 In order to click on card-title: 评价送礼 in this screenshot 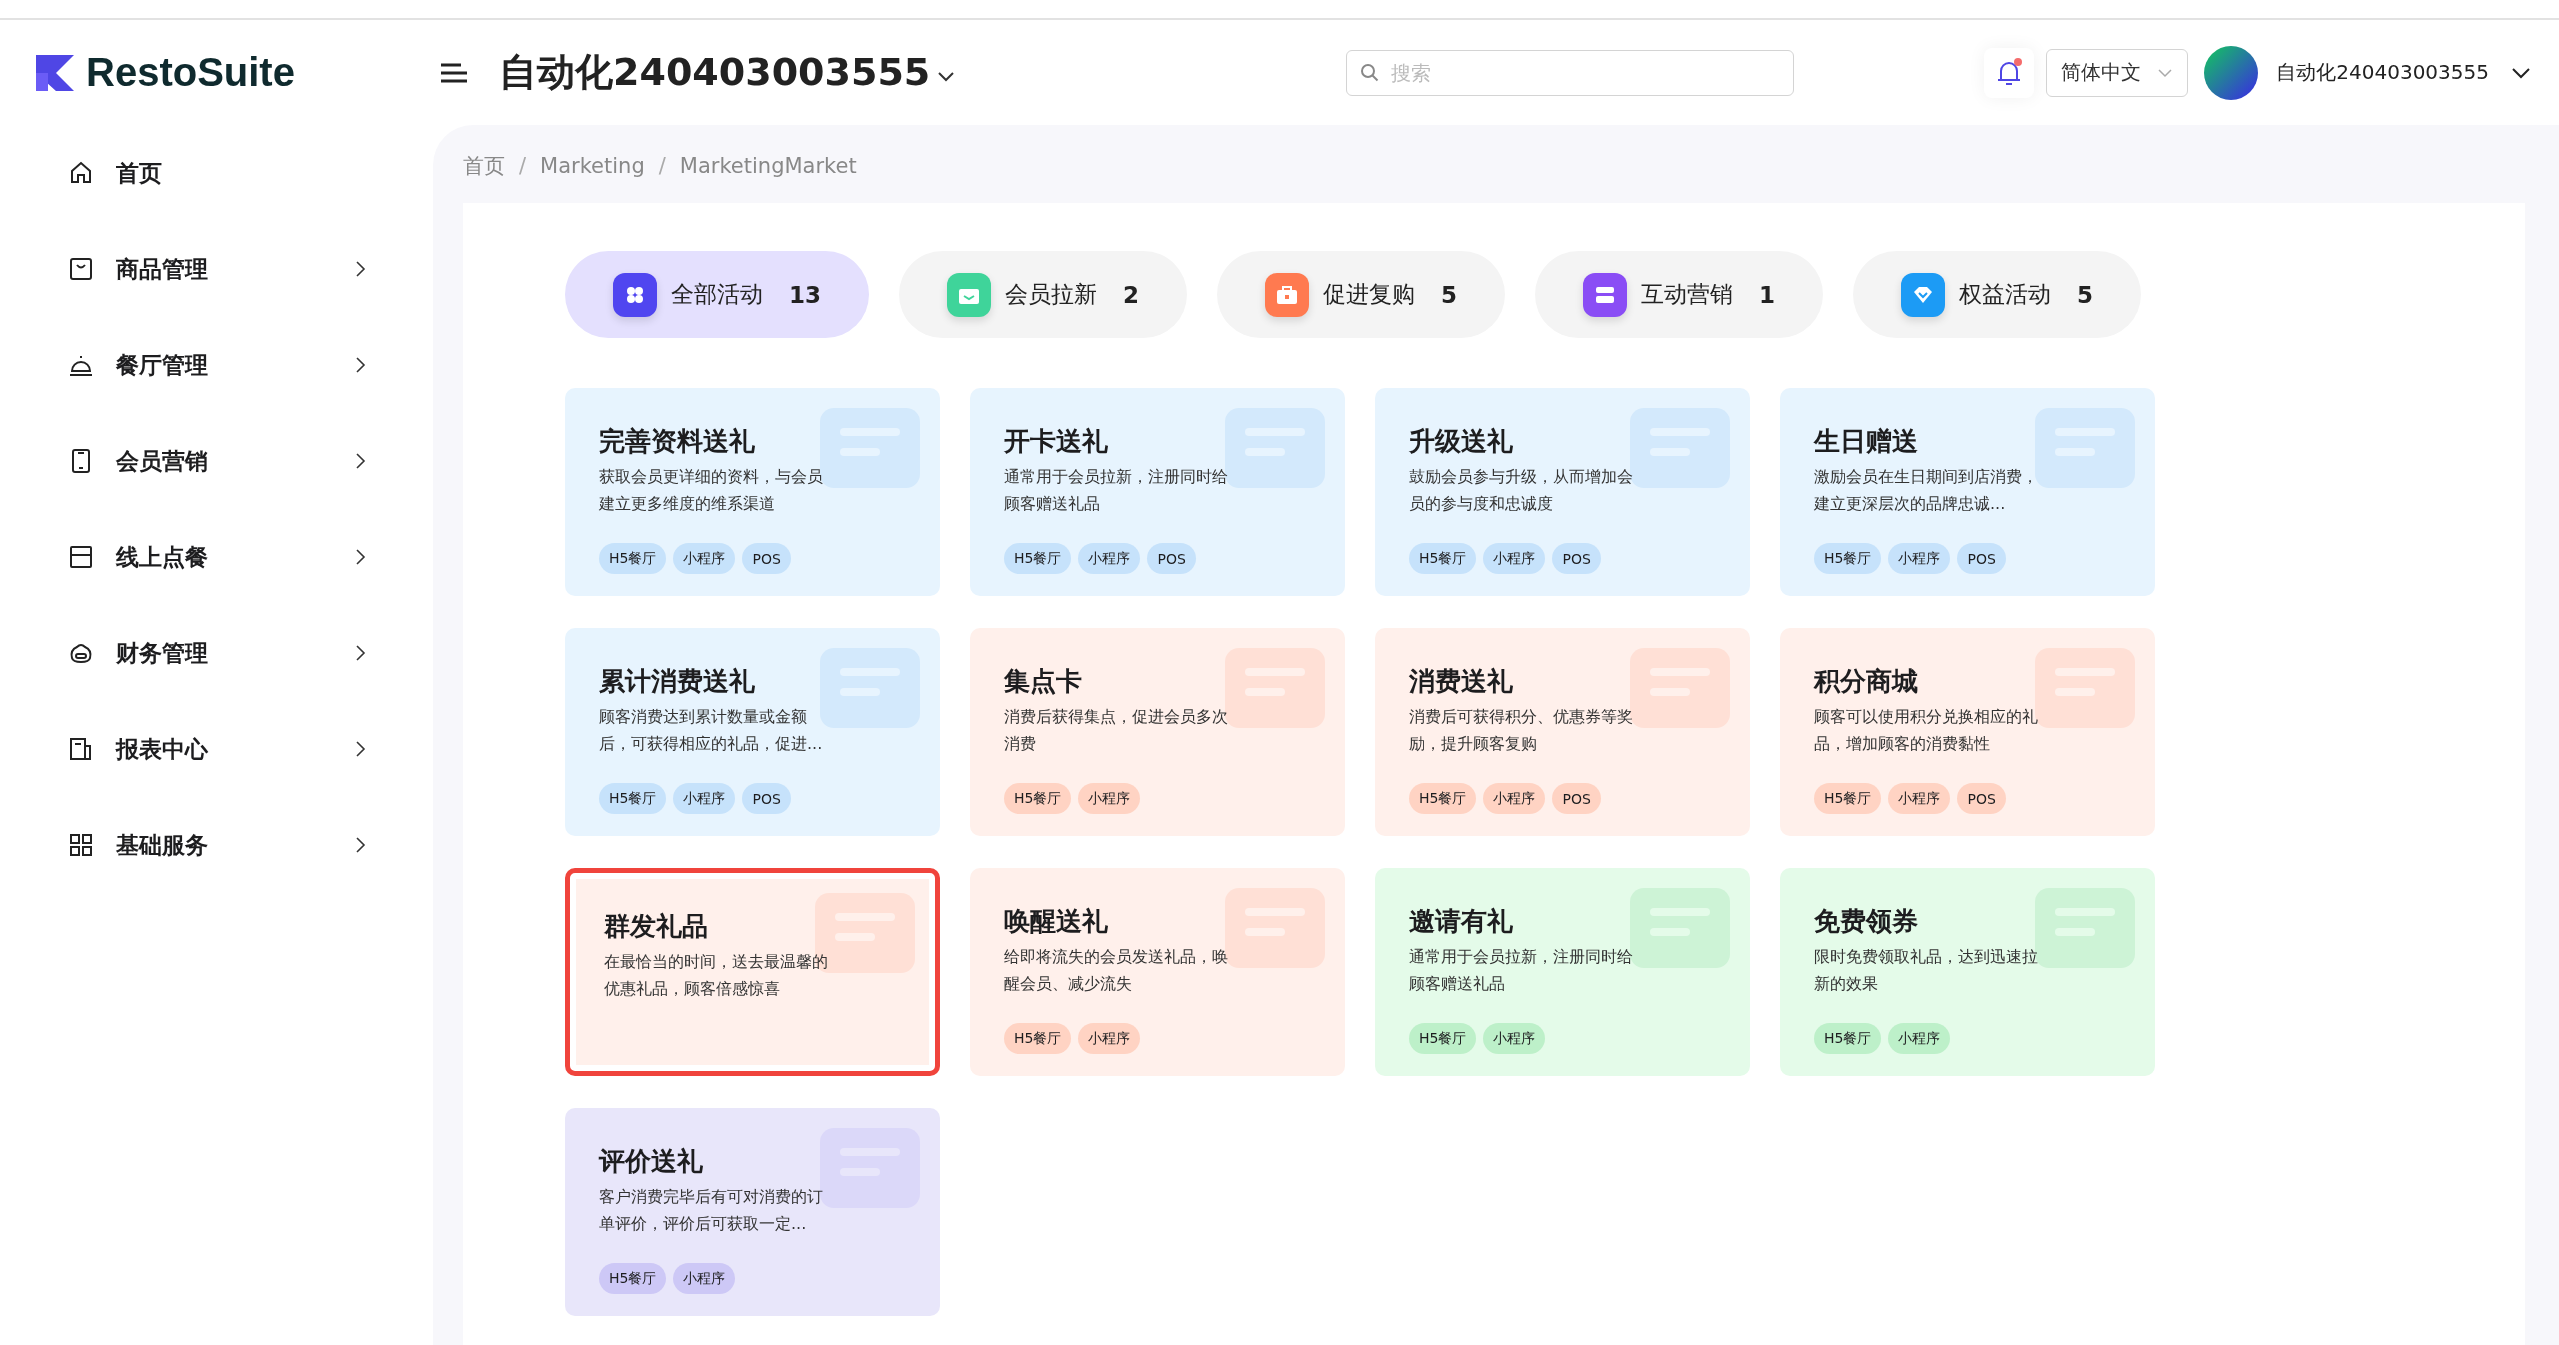, I will do `click(651, 1161)`.